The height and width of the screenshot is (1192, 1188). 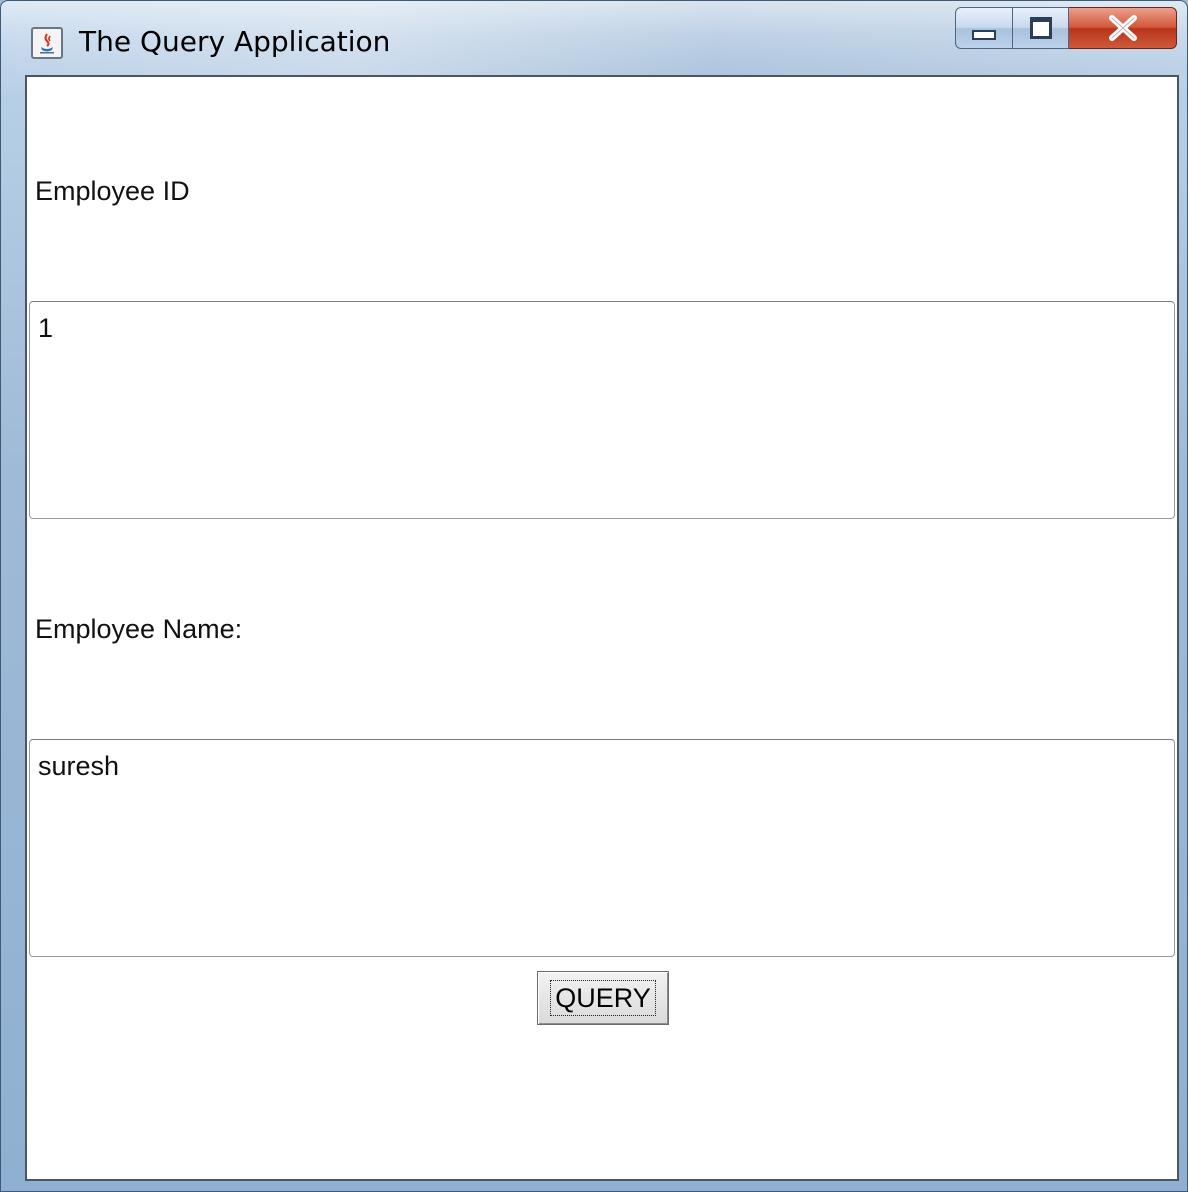 What do you see at coordinates (984, 28) in the screenshot?
I see `minimize-button` at bounding box center [984, 28].